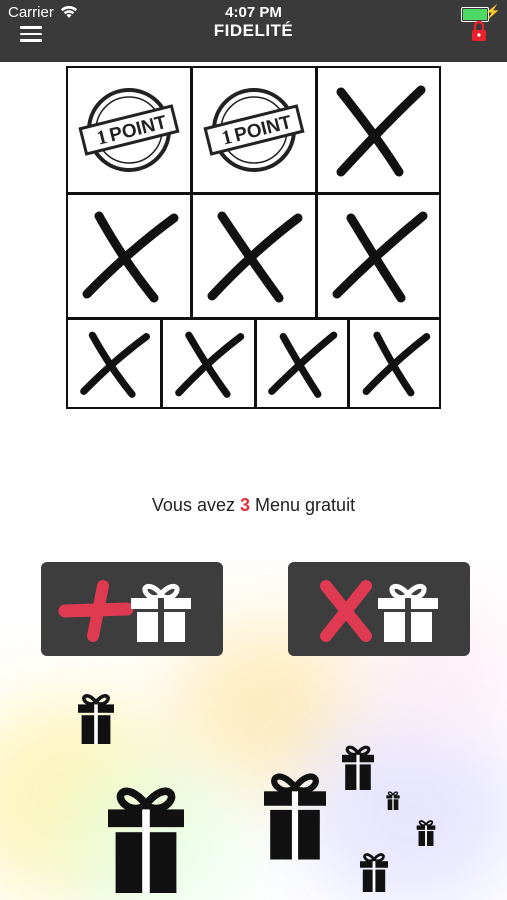 The width and height of the screenshot is (507, 900). What do you see at coordinates (253, 12) in the screenshot?
I see `status-time: 4:07 PM` at bounding box center [253, 12].